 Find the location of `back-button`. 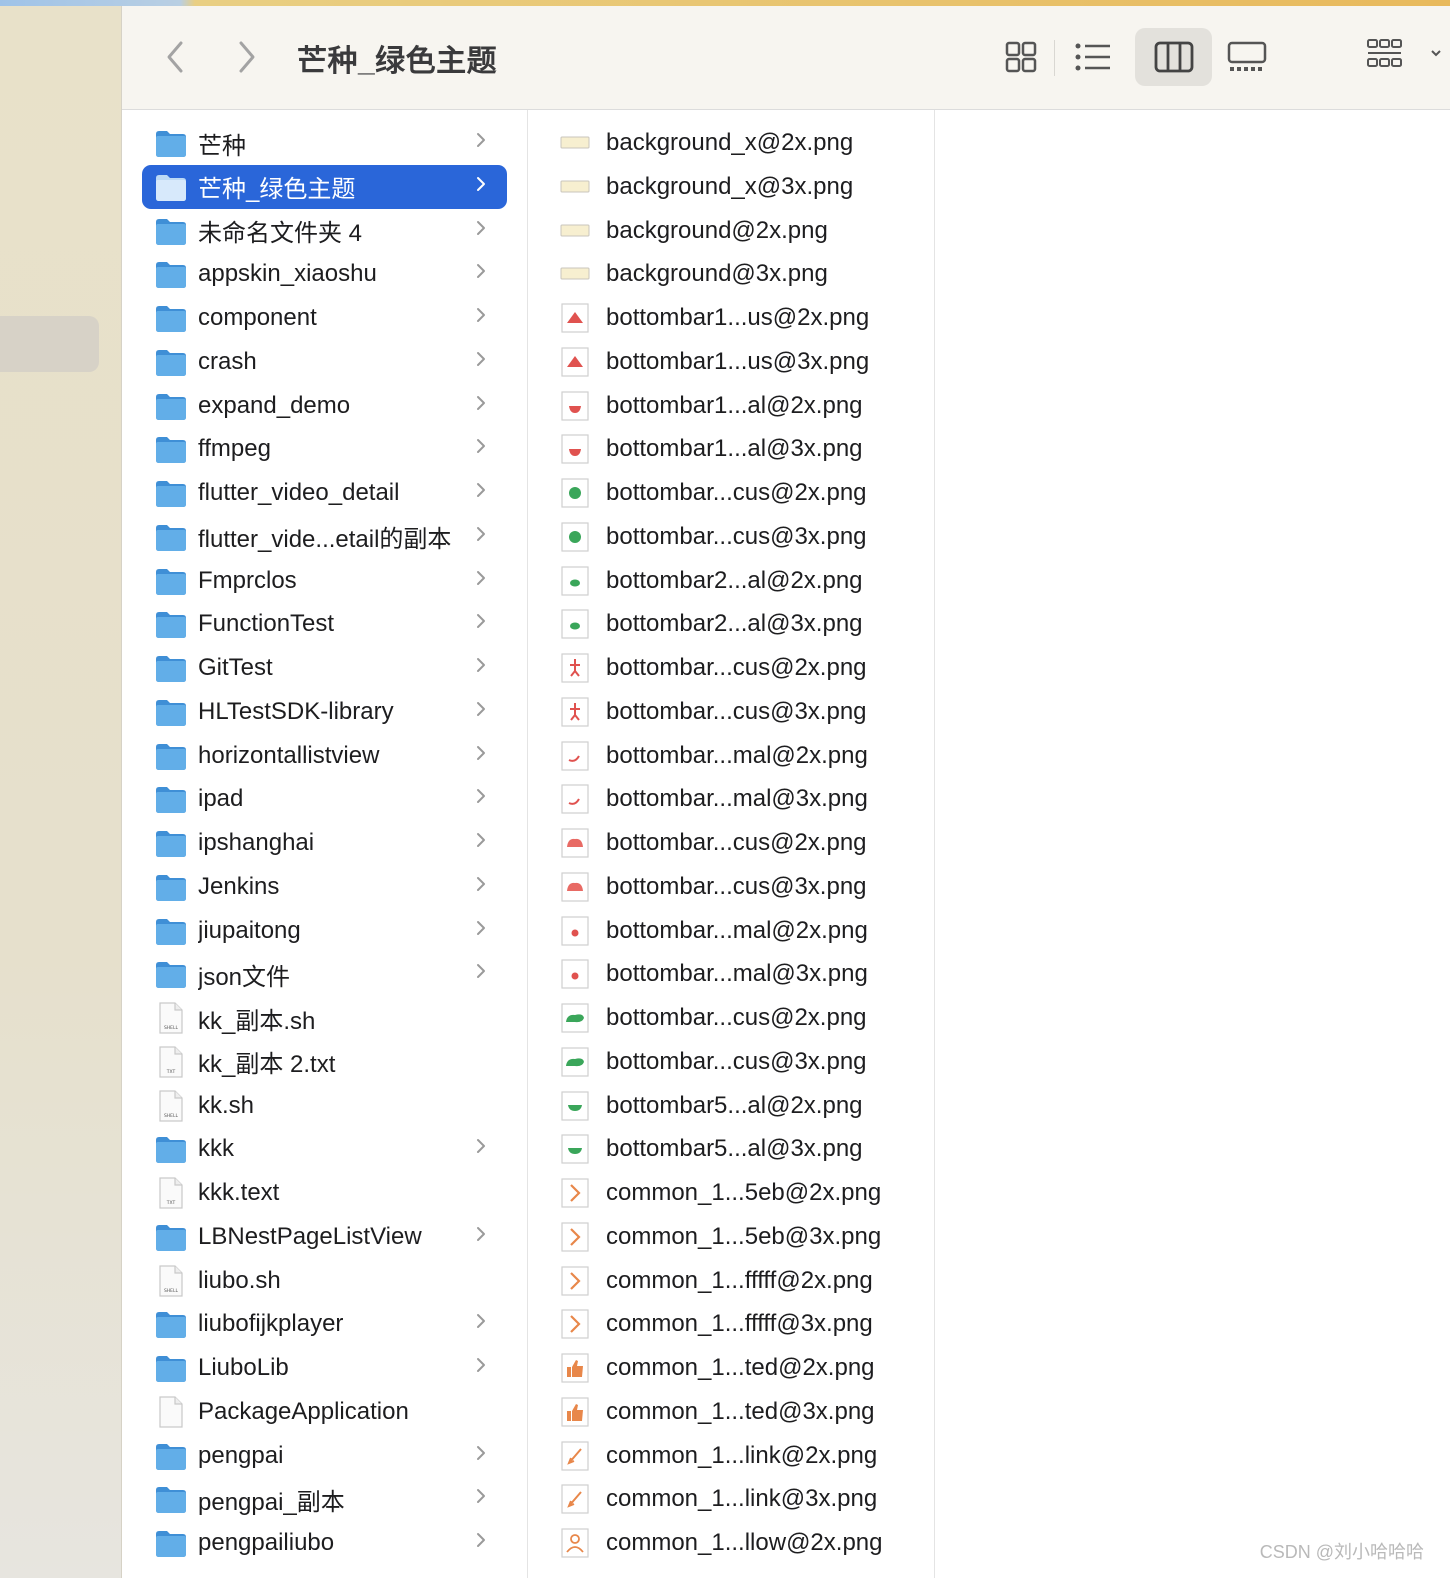

back-button is located at coordinates (176, 57).